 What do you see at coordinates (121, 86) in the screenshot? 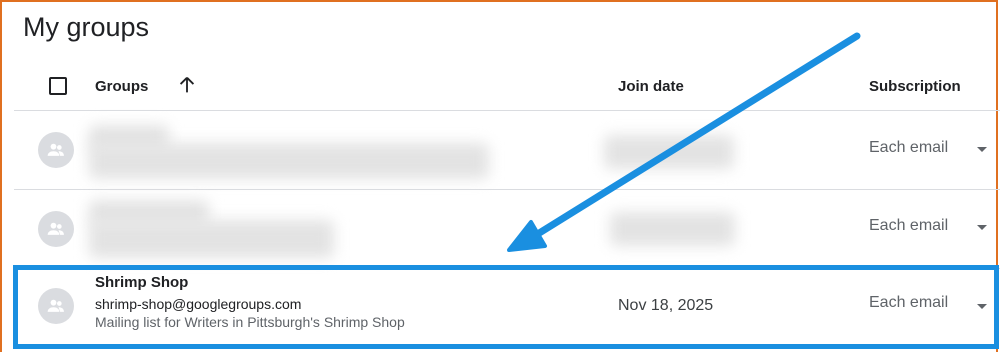
I see `groups-column-header: Groups` at bounding box center [121, 86].